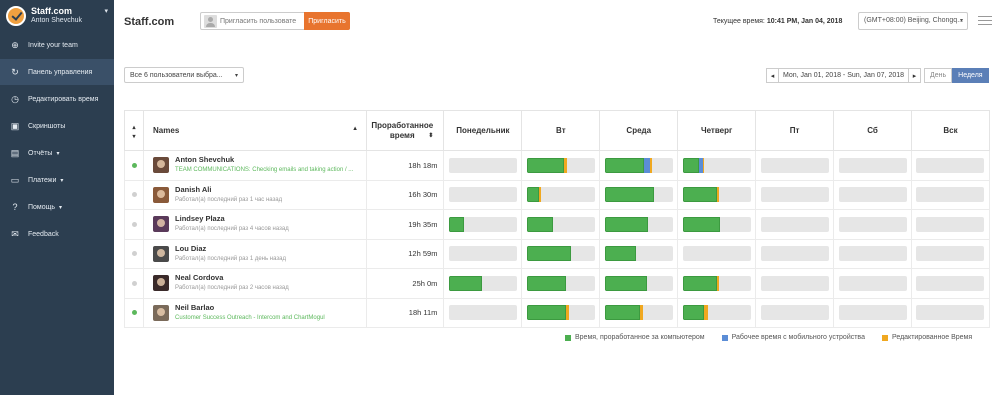  What do you see at coordinates (264, 160) in the screenshot?
I see `user-name: Anton Shevchuk` at bounding box center [264, 160].